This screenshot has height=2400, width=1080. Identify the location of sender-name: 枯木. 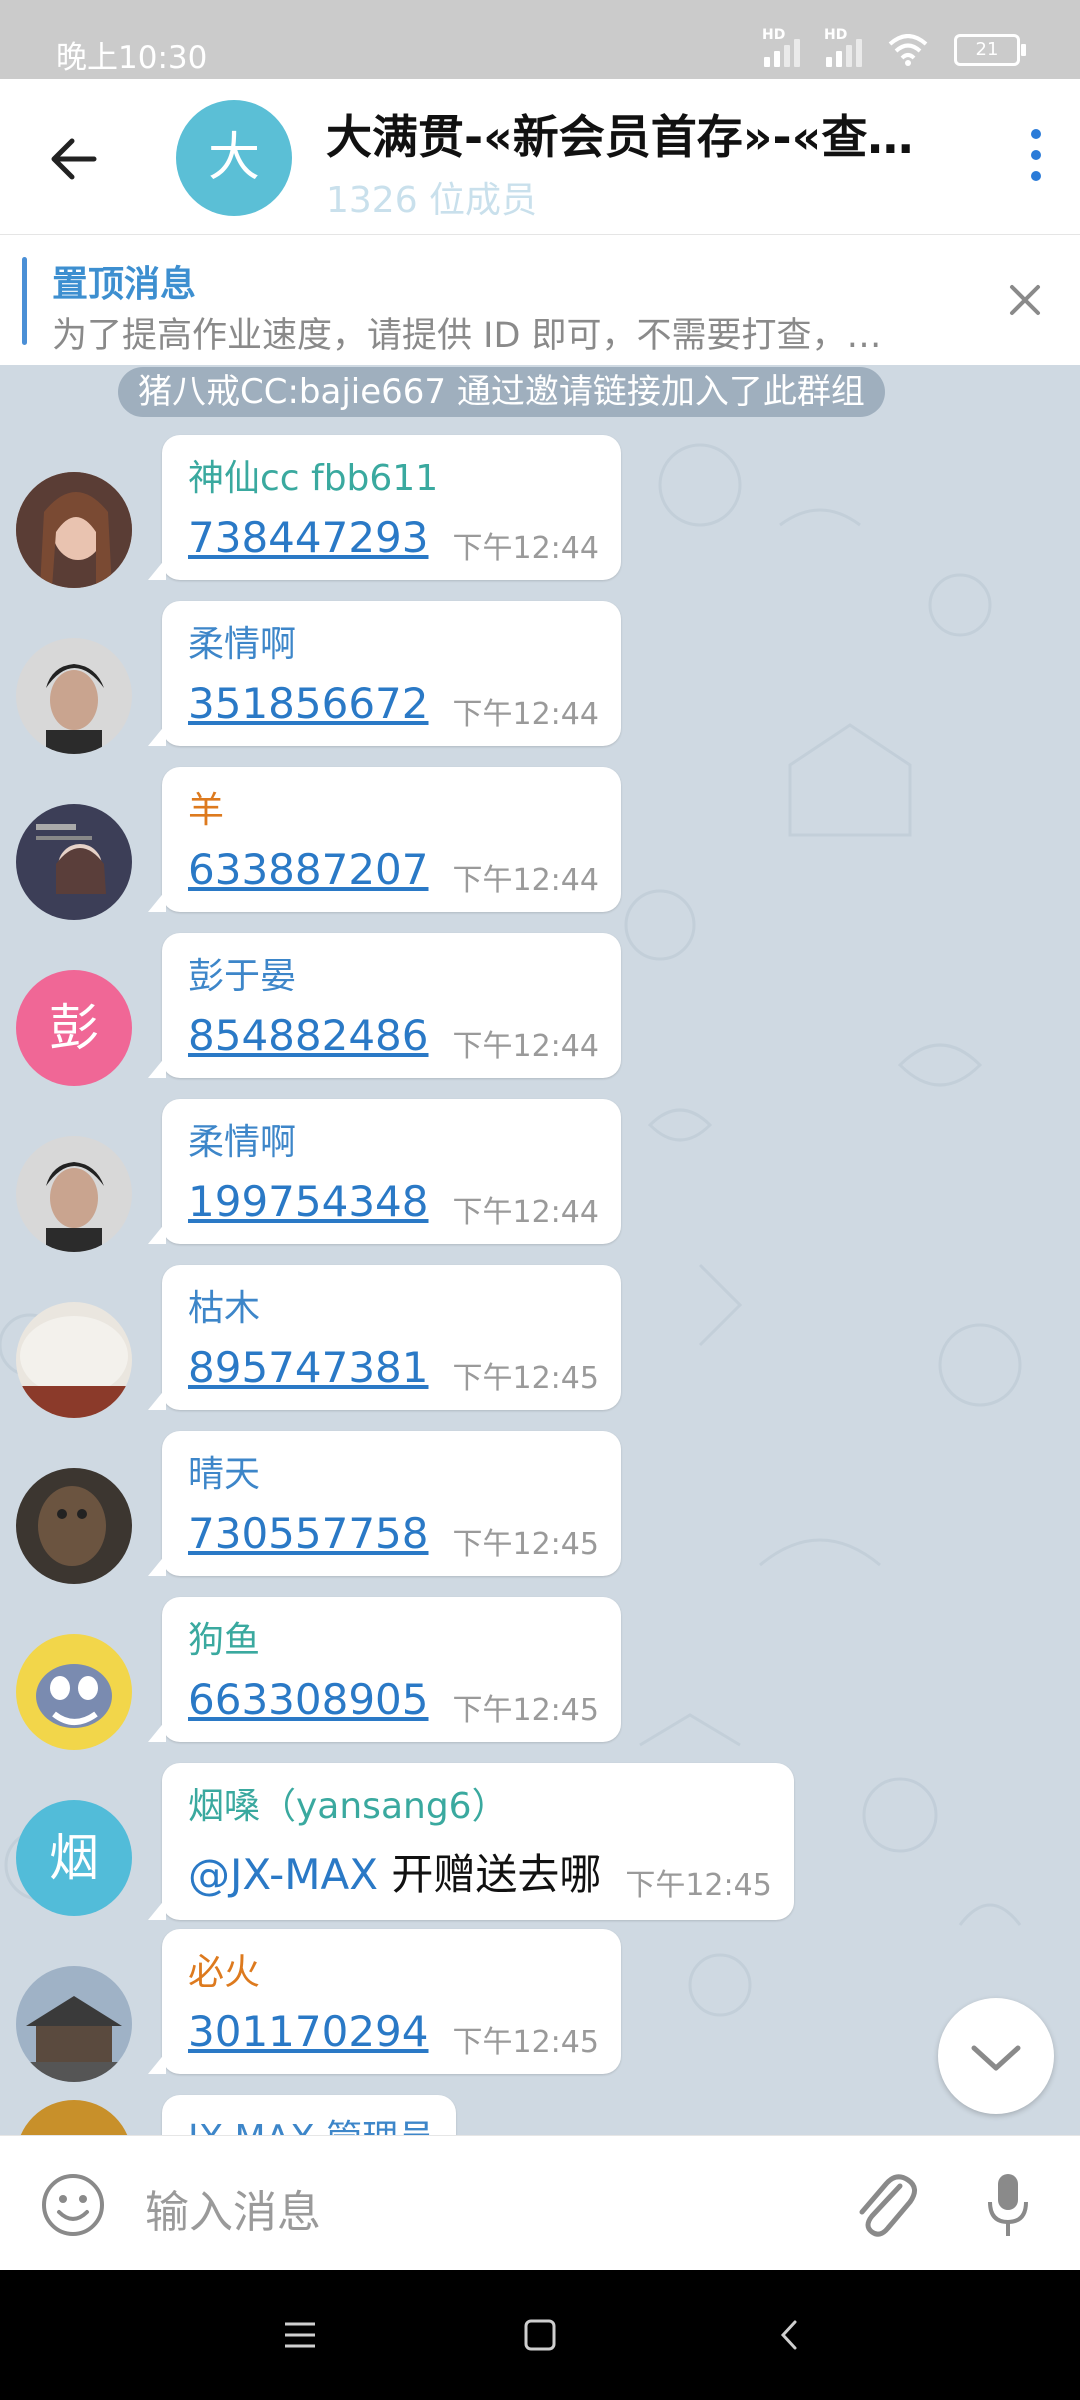
(393, 1305).